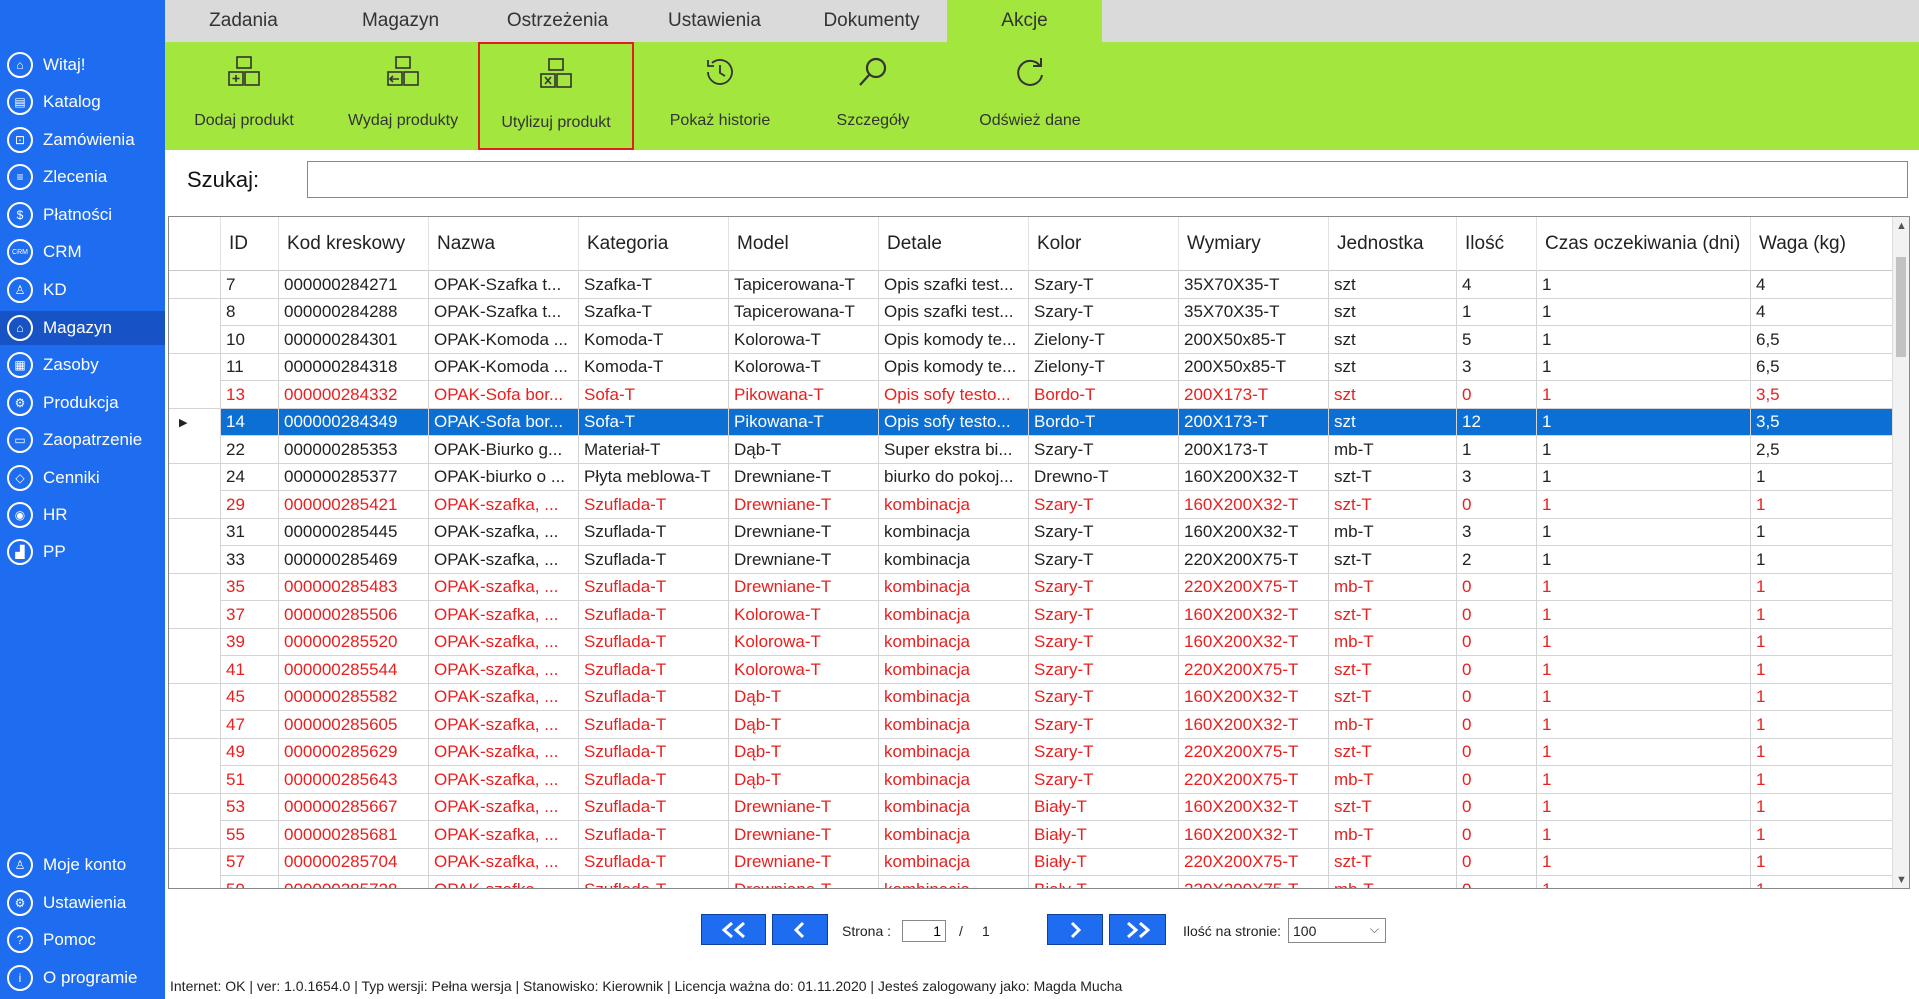 The height and width of the screenshot is (999, 1919). I want to click on column-header-name: Nazwa, so click(504, 244).